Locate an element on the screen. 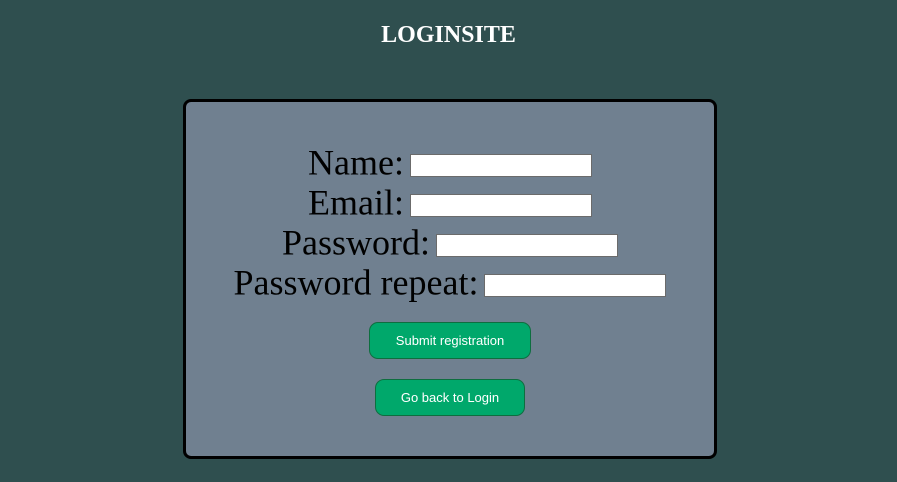  email-row: Email: is located at coordinates (450, 202).